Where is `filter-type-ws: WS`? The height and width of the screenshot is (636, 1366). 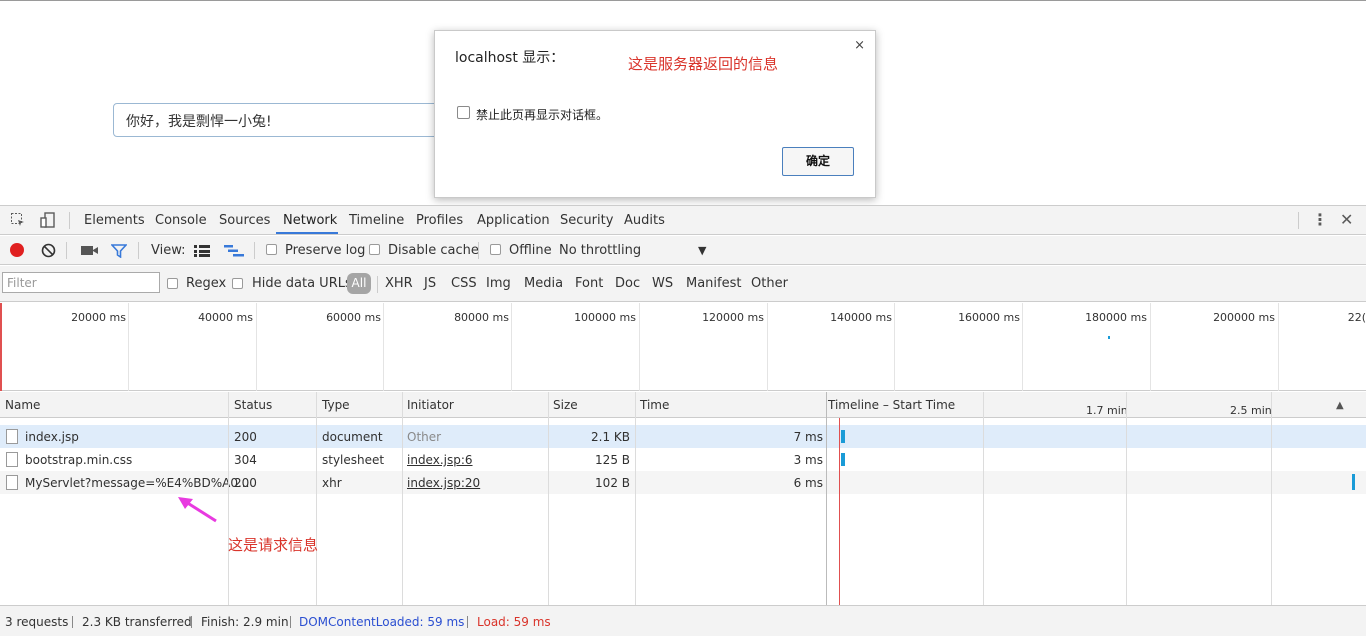 filter-type-ws: WS is located at coordinates (662, 283).